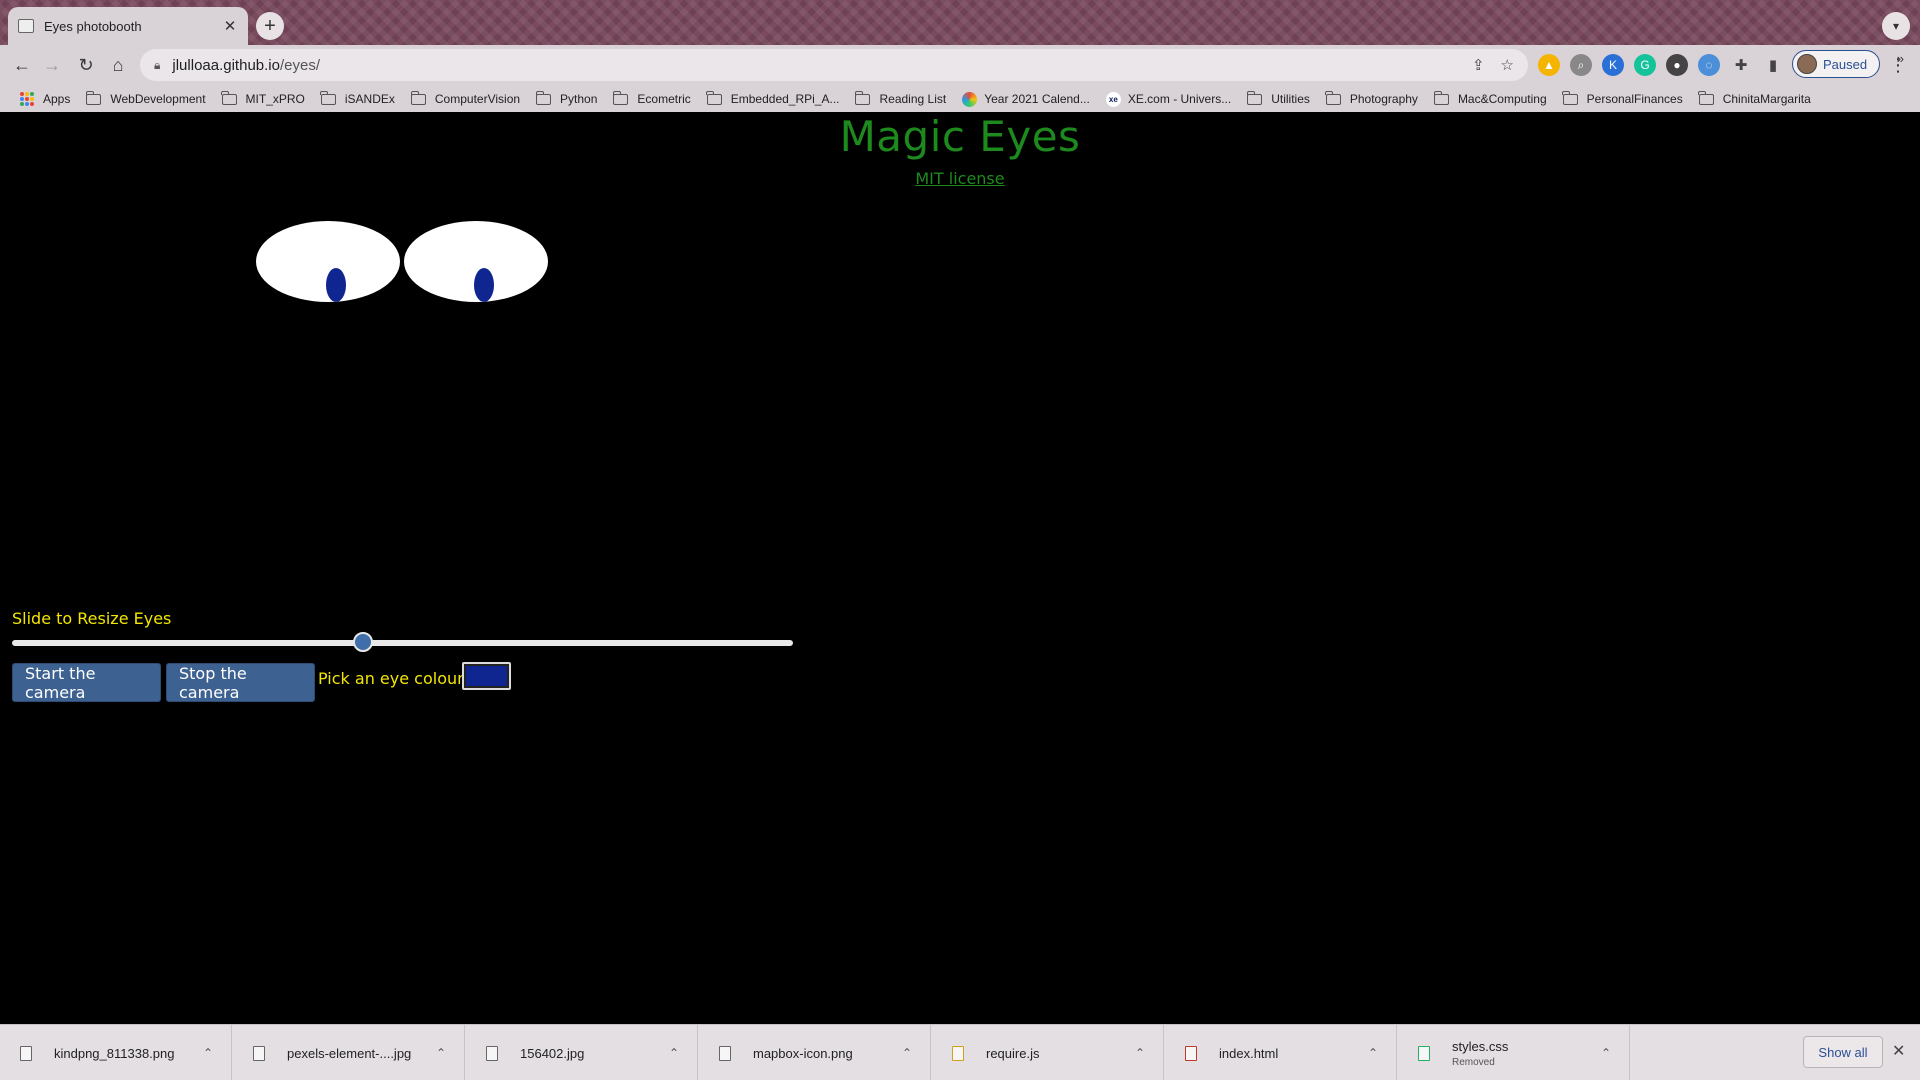  I want to click on resize-slider-thumb, so click(363, 642).